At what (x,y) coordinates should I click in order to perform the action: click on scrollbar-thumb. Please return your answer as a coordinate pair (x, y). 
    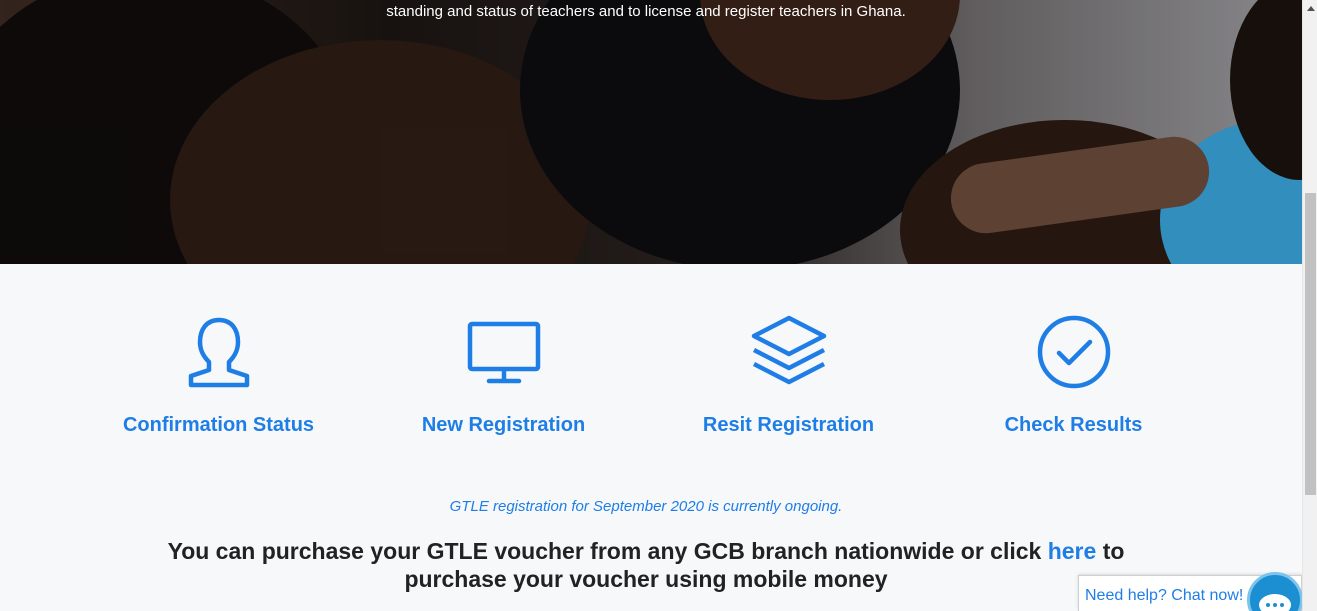
    Looking at the image, I should click on (1310, 344).